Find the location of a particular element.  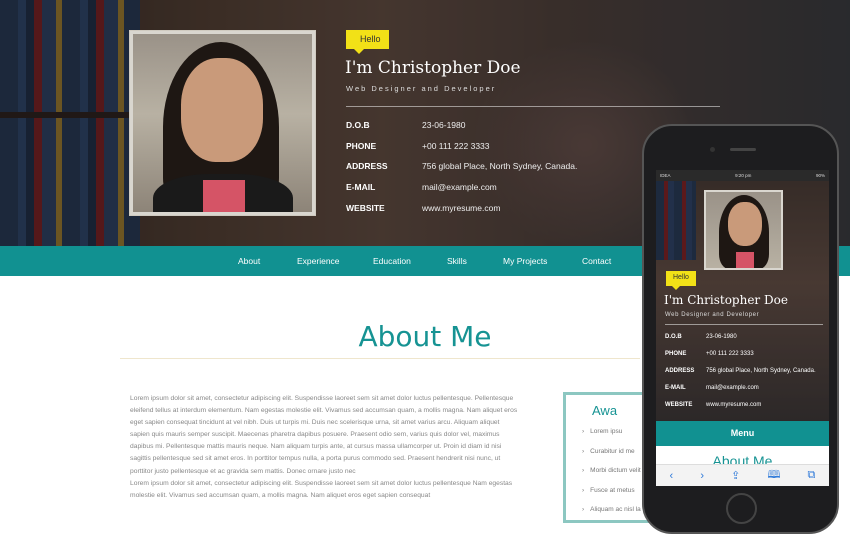

phone-info-row: PHONE +00 111 222 3333 is located at coordinates (740, 359).